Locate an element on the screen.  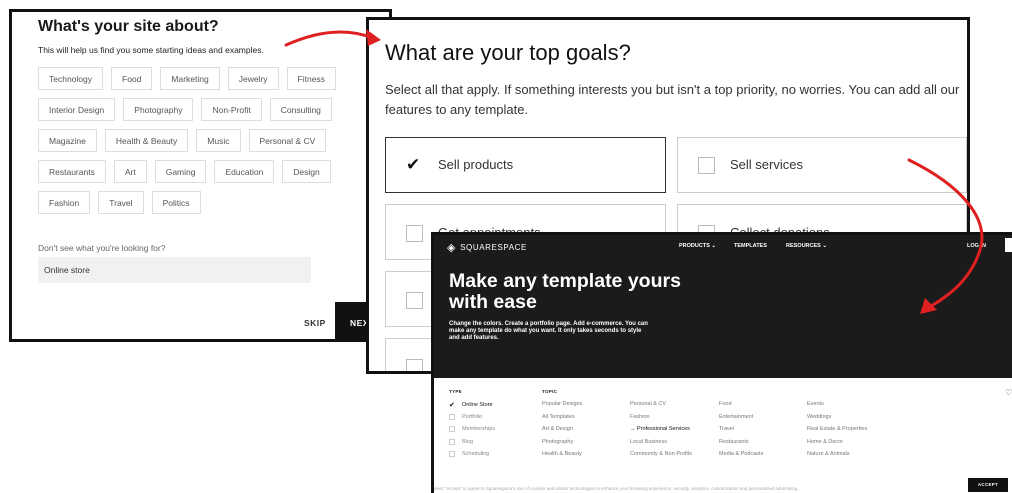
goal-label: Sell products is located at coordinates (476, 164).